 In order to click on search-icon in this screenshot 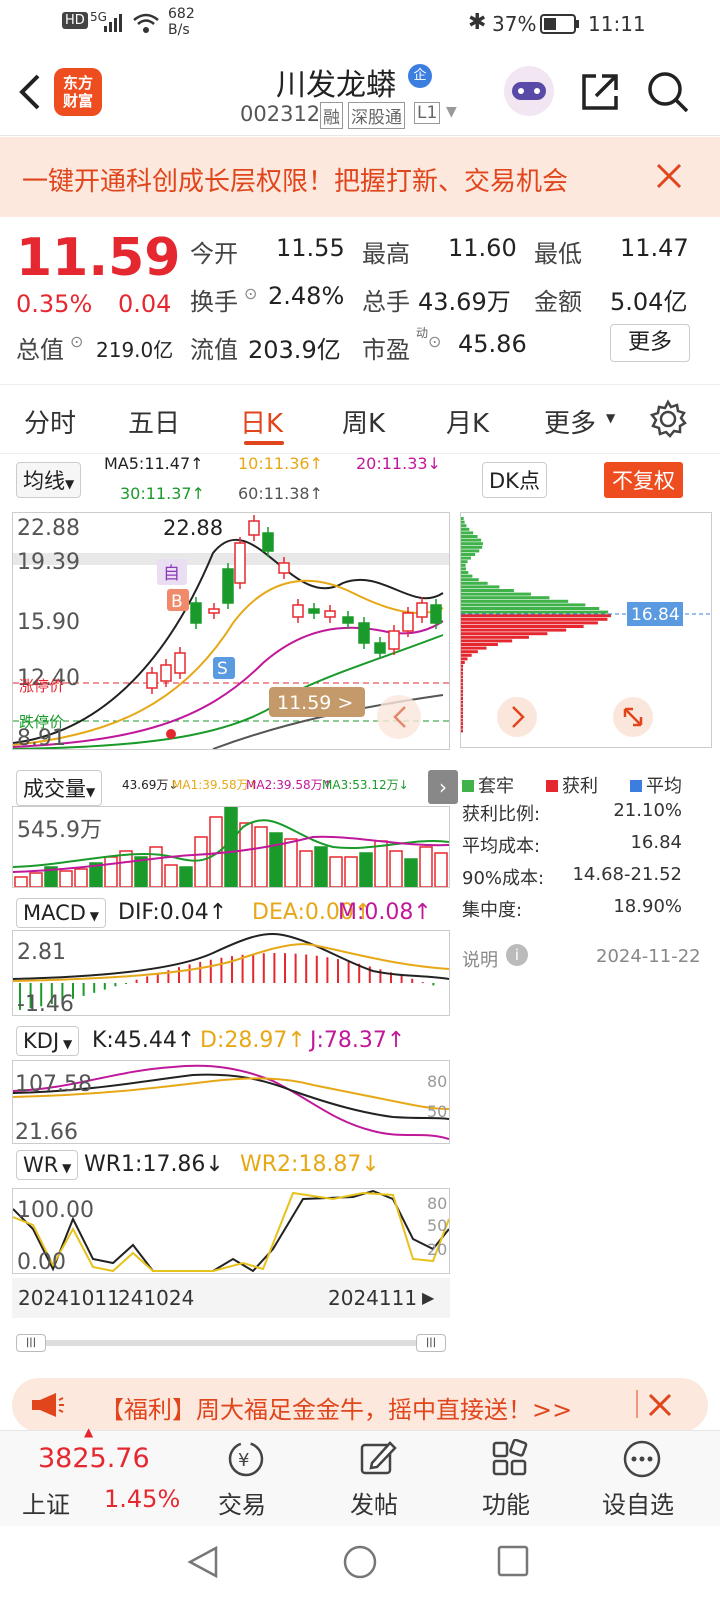, I will do `click(668, 92)`.